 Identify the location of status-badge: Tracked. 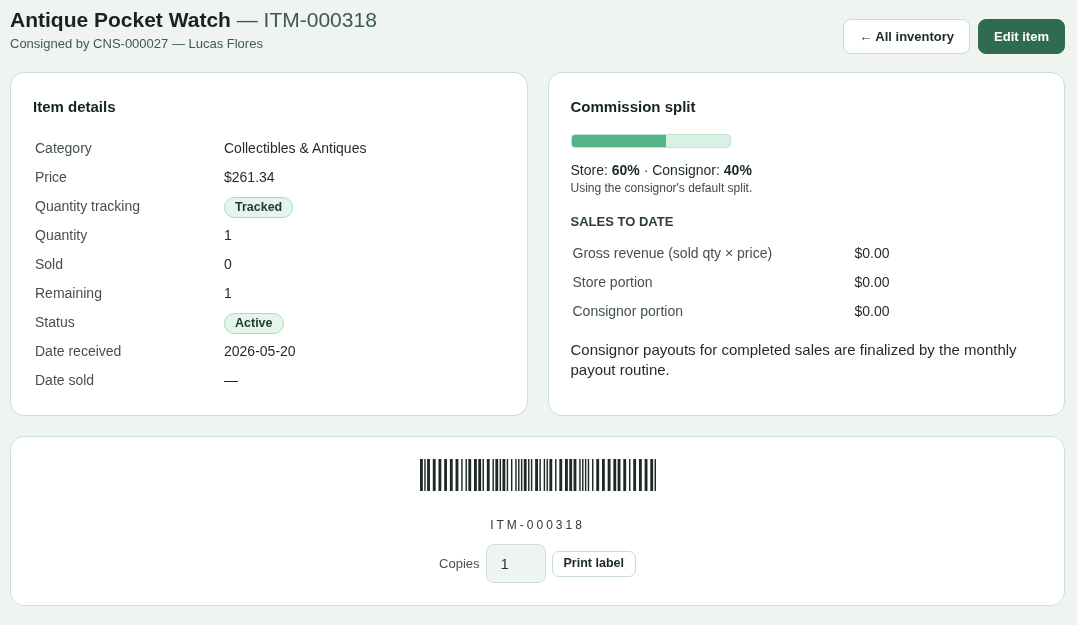
(259, 207).